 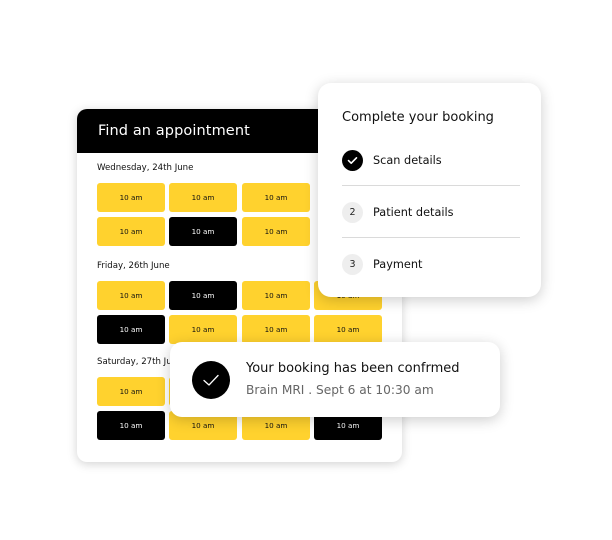 I want to click on step-scan-details: Scan details, so click(x=431, y=160).